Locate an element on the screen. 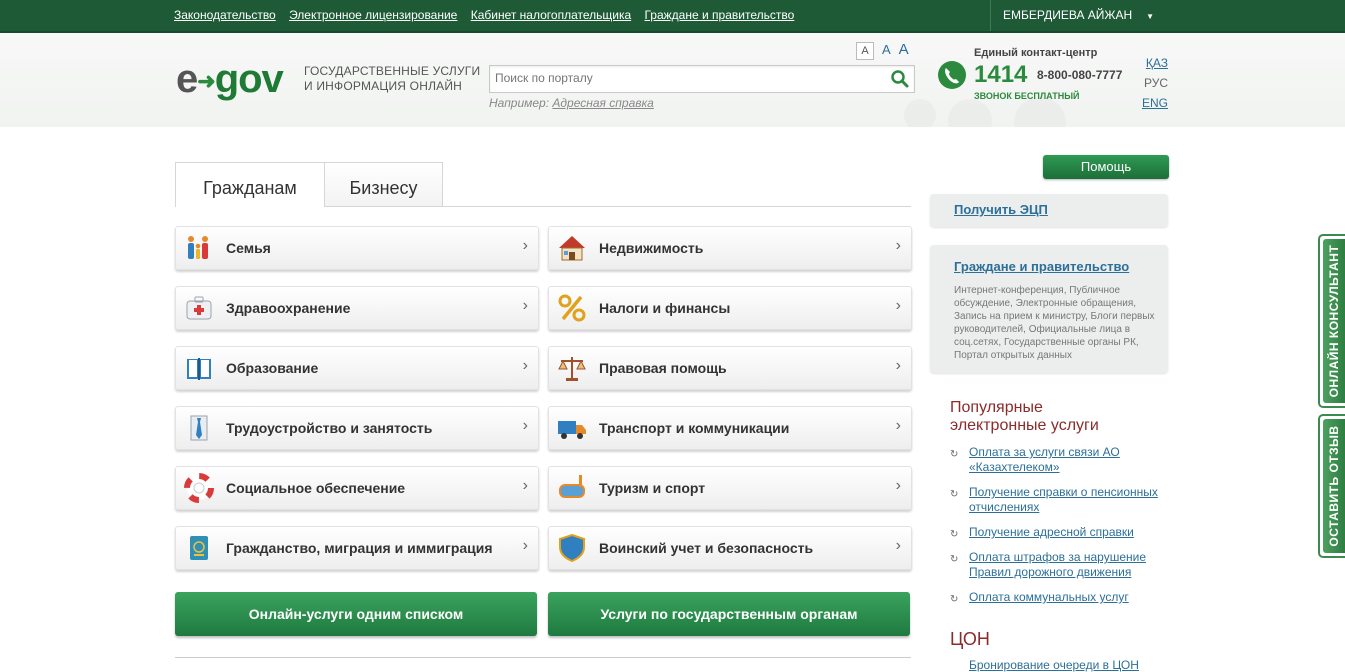 The width and height of the screenshot is (1345, 672). category-healthcare: Здравоохранение › is located at coordinates (357, 308).